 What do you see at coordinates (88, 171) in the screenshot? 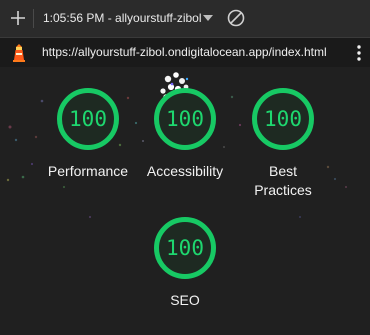
I see `gauge-label: Performance` at bounding box center [88, 171].